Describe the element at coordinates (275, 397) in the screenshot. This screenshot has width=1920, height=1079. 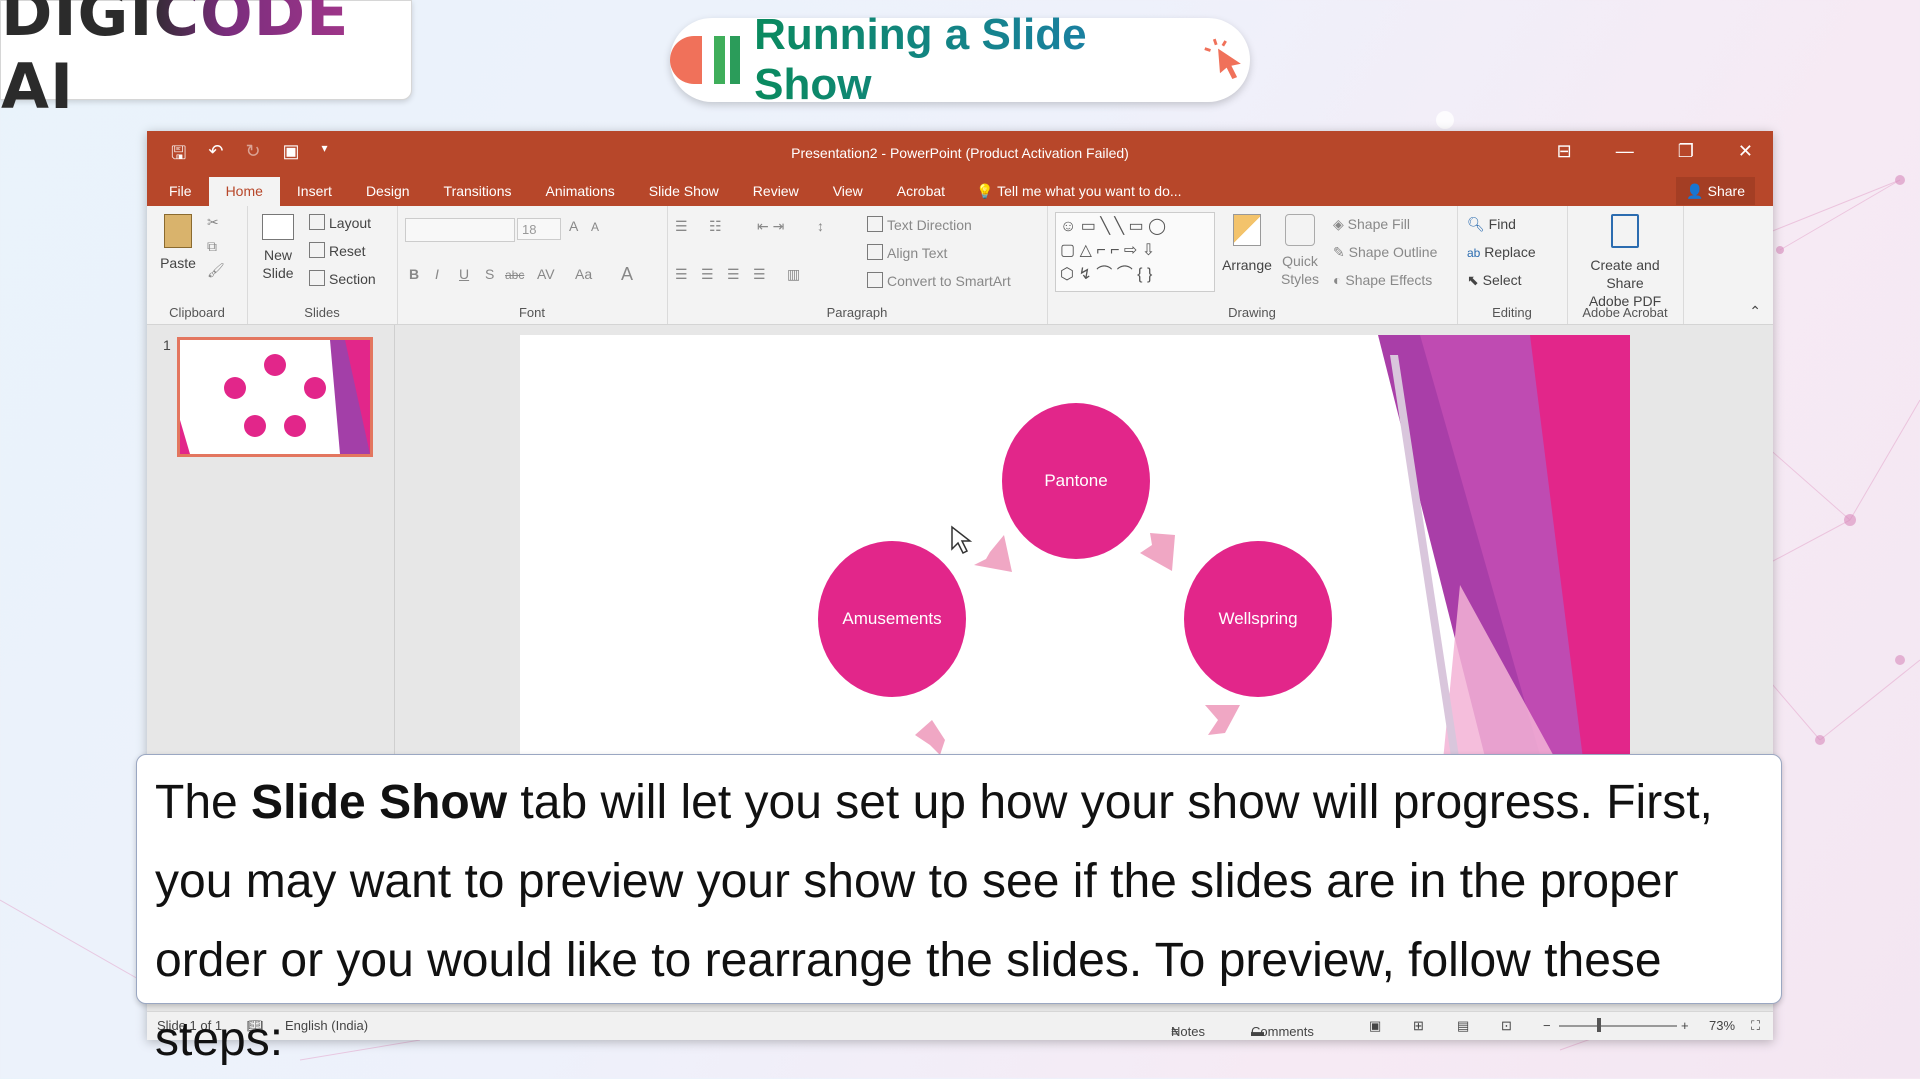
I see `slide-thumbnail` at that location.